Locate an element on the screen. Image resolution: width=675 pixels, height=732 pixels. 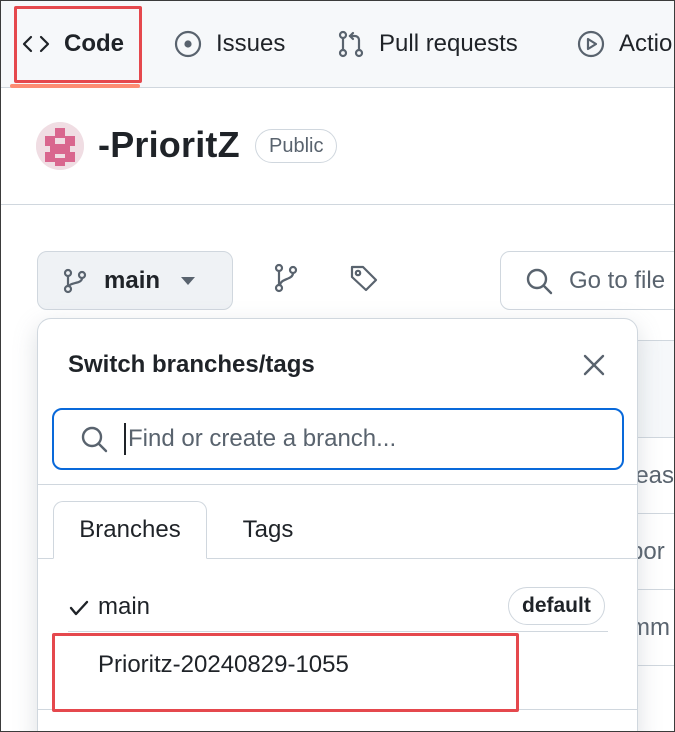
triangle-down-icon is located at coordinates (188, 280).